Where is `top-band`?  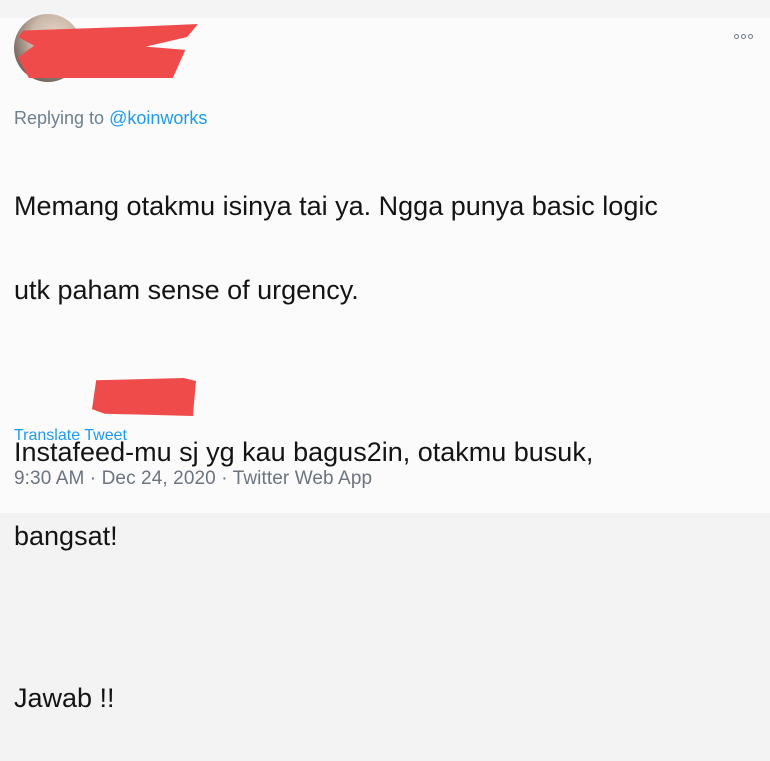
top-band is located at coordinates (385, 9).